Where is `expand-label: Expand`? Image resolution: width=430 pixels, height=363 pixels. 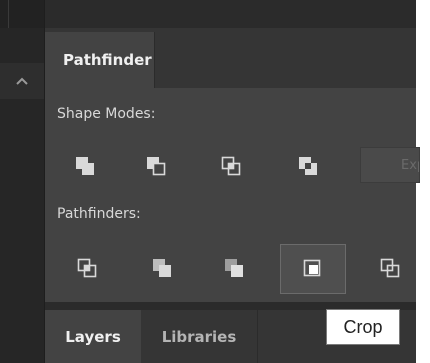 expand-label: Expand is located at coordinates (410, 165).